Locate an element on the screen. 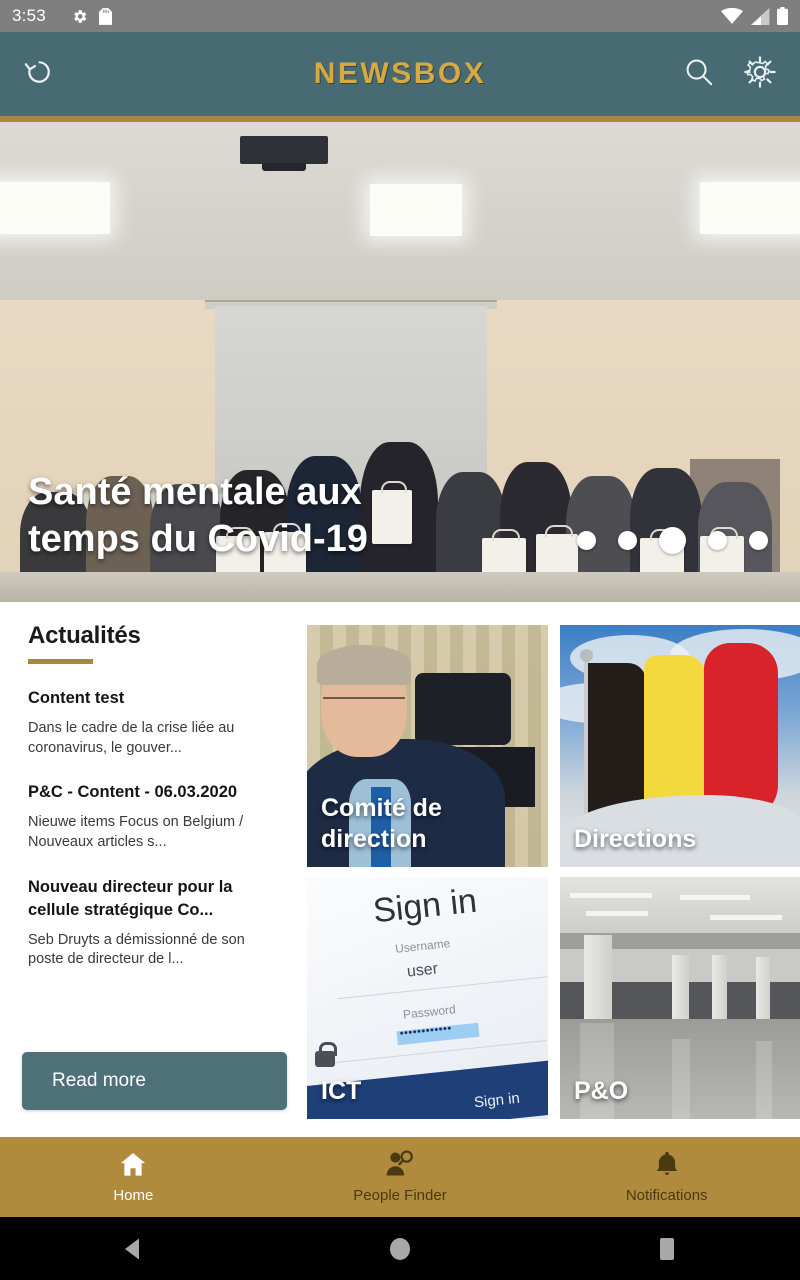 The height and width of the screenshot is (1280, 800). app-bar-actions is located at coordinates (730, 74).